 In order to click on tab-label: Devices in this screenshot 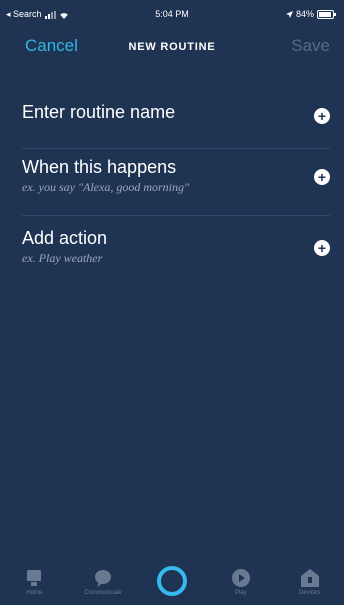, I will do `click(309, 593)`.